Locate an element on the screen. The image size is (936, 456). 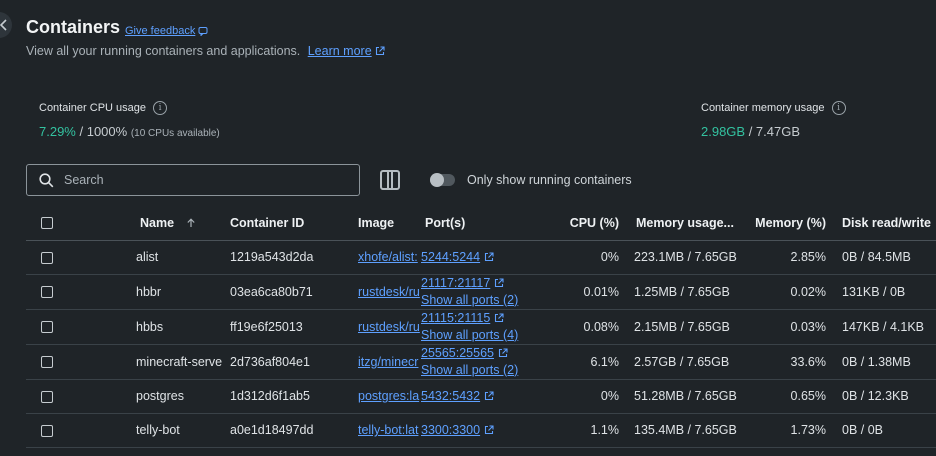
learn-more-link: Learn more is located at coordinates (346, 51).